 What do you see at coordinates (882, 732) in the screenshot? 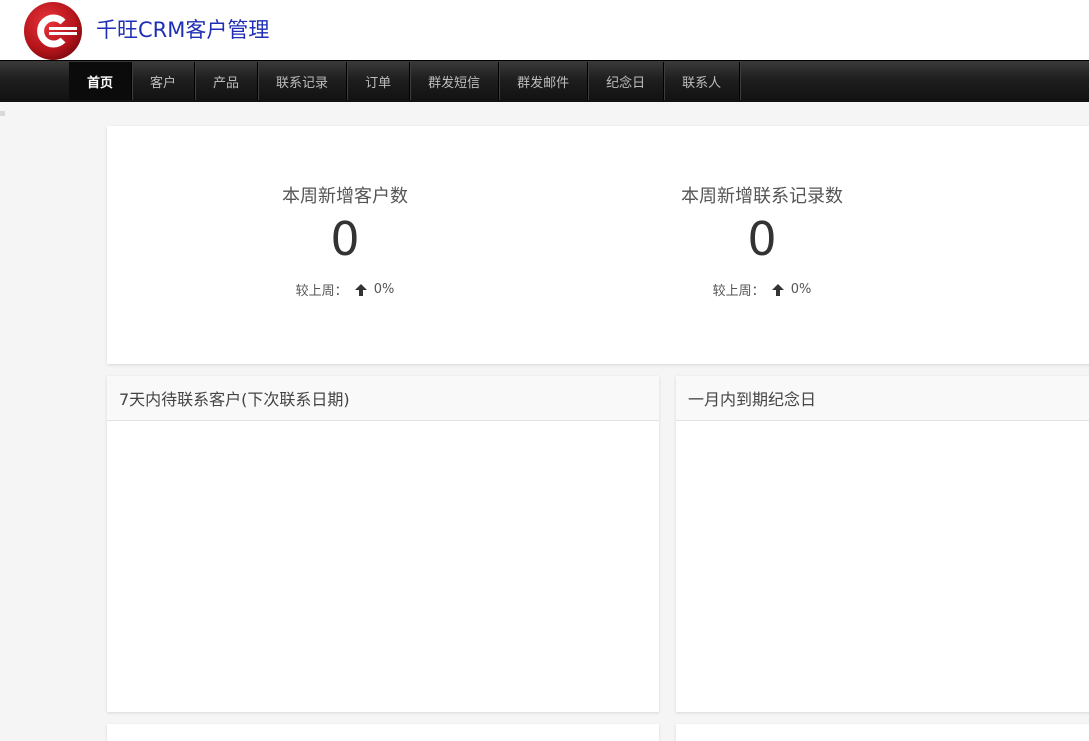
I see `panel-bottom-right` at bounding box center [882, 732].